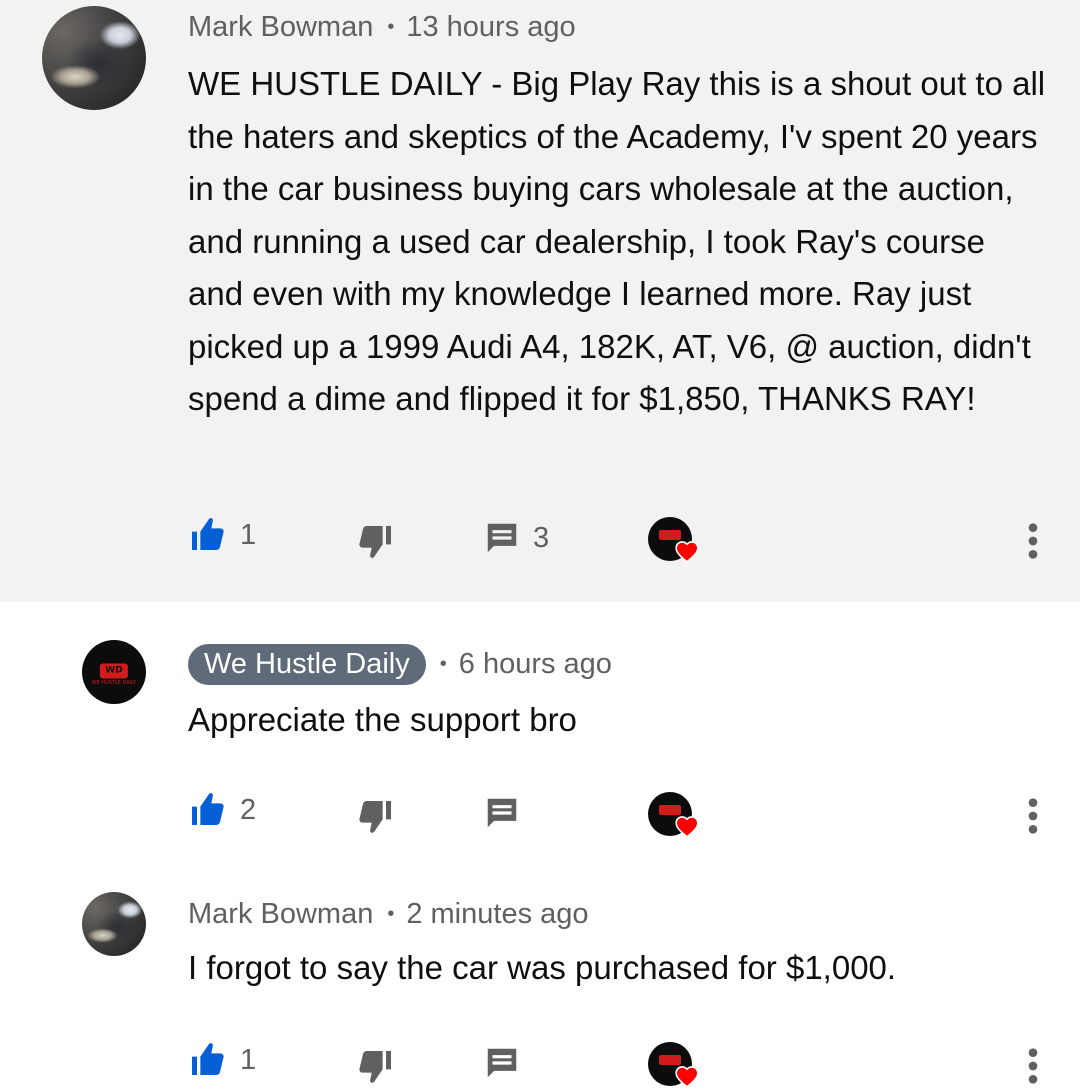 Image resolution: width=1080 pixels, height=1090 pixels. I want to click on creator-name-chip: We Hustle Daily, so click(307, 664).